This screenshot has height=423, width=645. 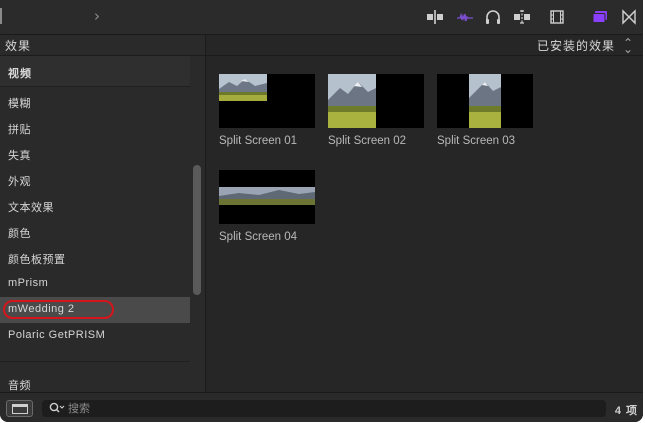 I want to click on effect-tile-split-screen-01: Split Screen 01, so click(x=267, y=110).